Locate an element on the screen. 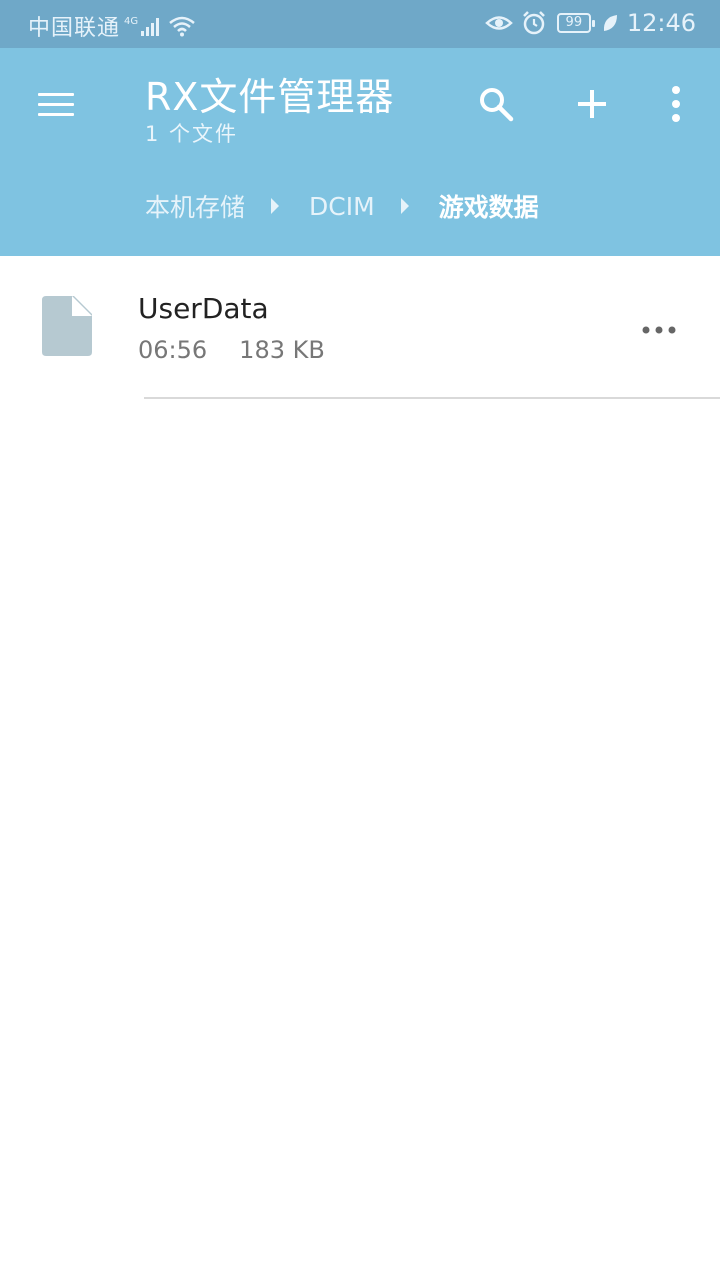  file-row: UserData 06:56 183 KB is located at coordinates (360, 327).